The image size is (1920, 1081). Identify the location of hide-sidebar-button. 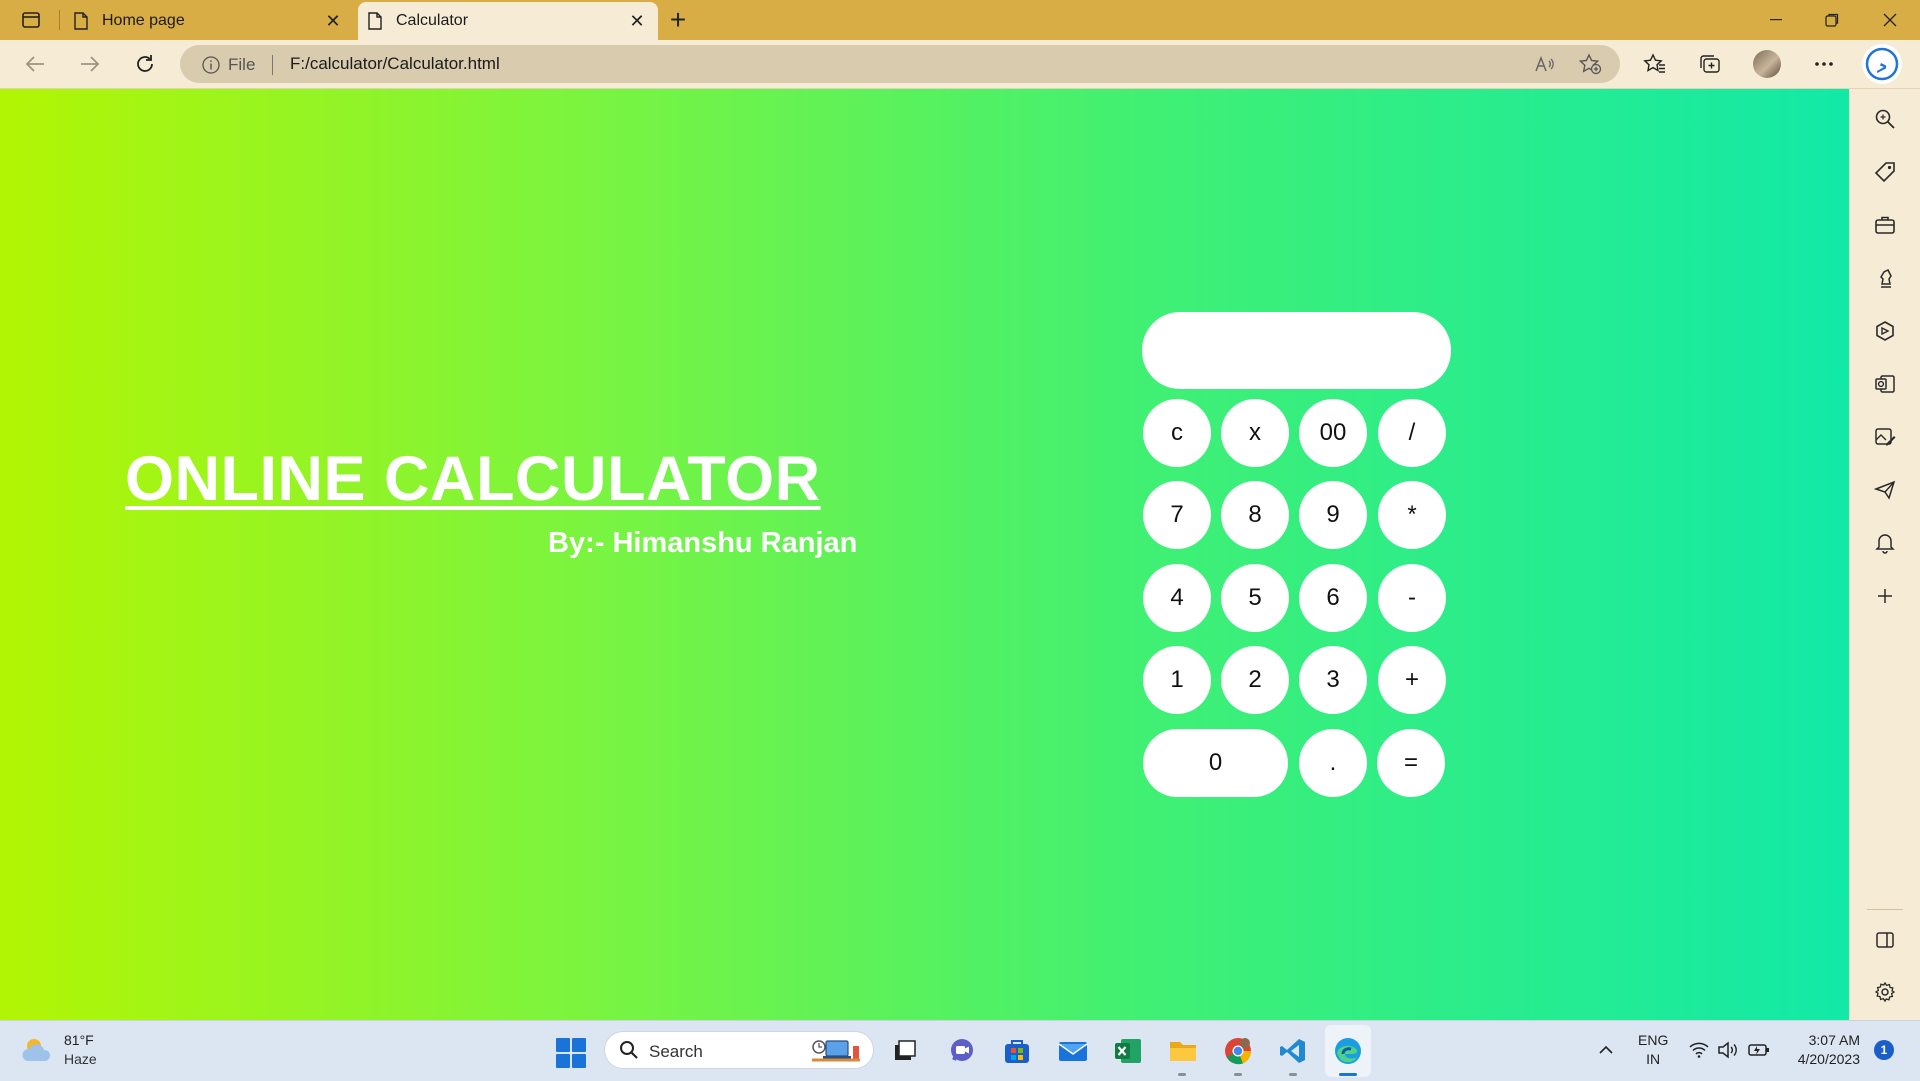
(1885, 940).